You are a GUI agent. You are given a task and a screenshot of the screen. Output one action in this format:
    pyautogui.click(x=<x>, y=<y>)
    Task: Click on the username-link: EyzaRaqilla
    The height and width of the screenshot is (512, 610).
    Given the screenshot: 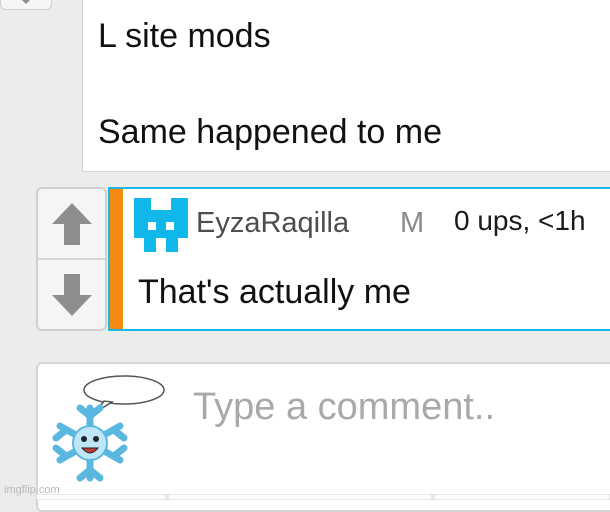 What is the action you would take?
    pyautogui.click(x=272, y=223)
    